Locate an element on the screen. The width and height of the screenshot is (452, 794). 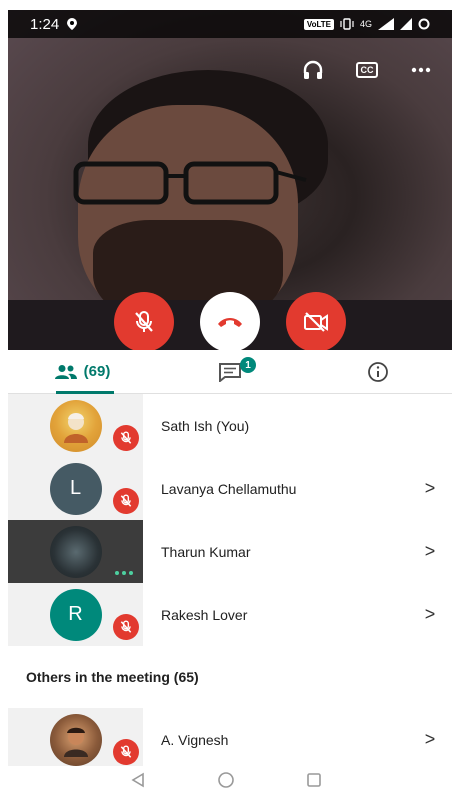
system-nav-bar is located at coordinates (226, 780).